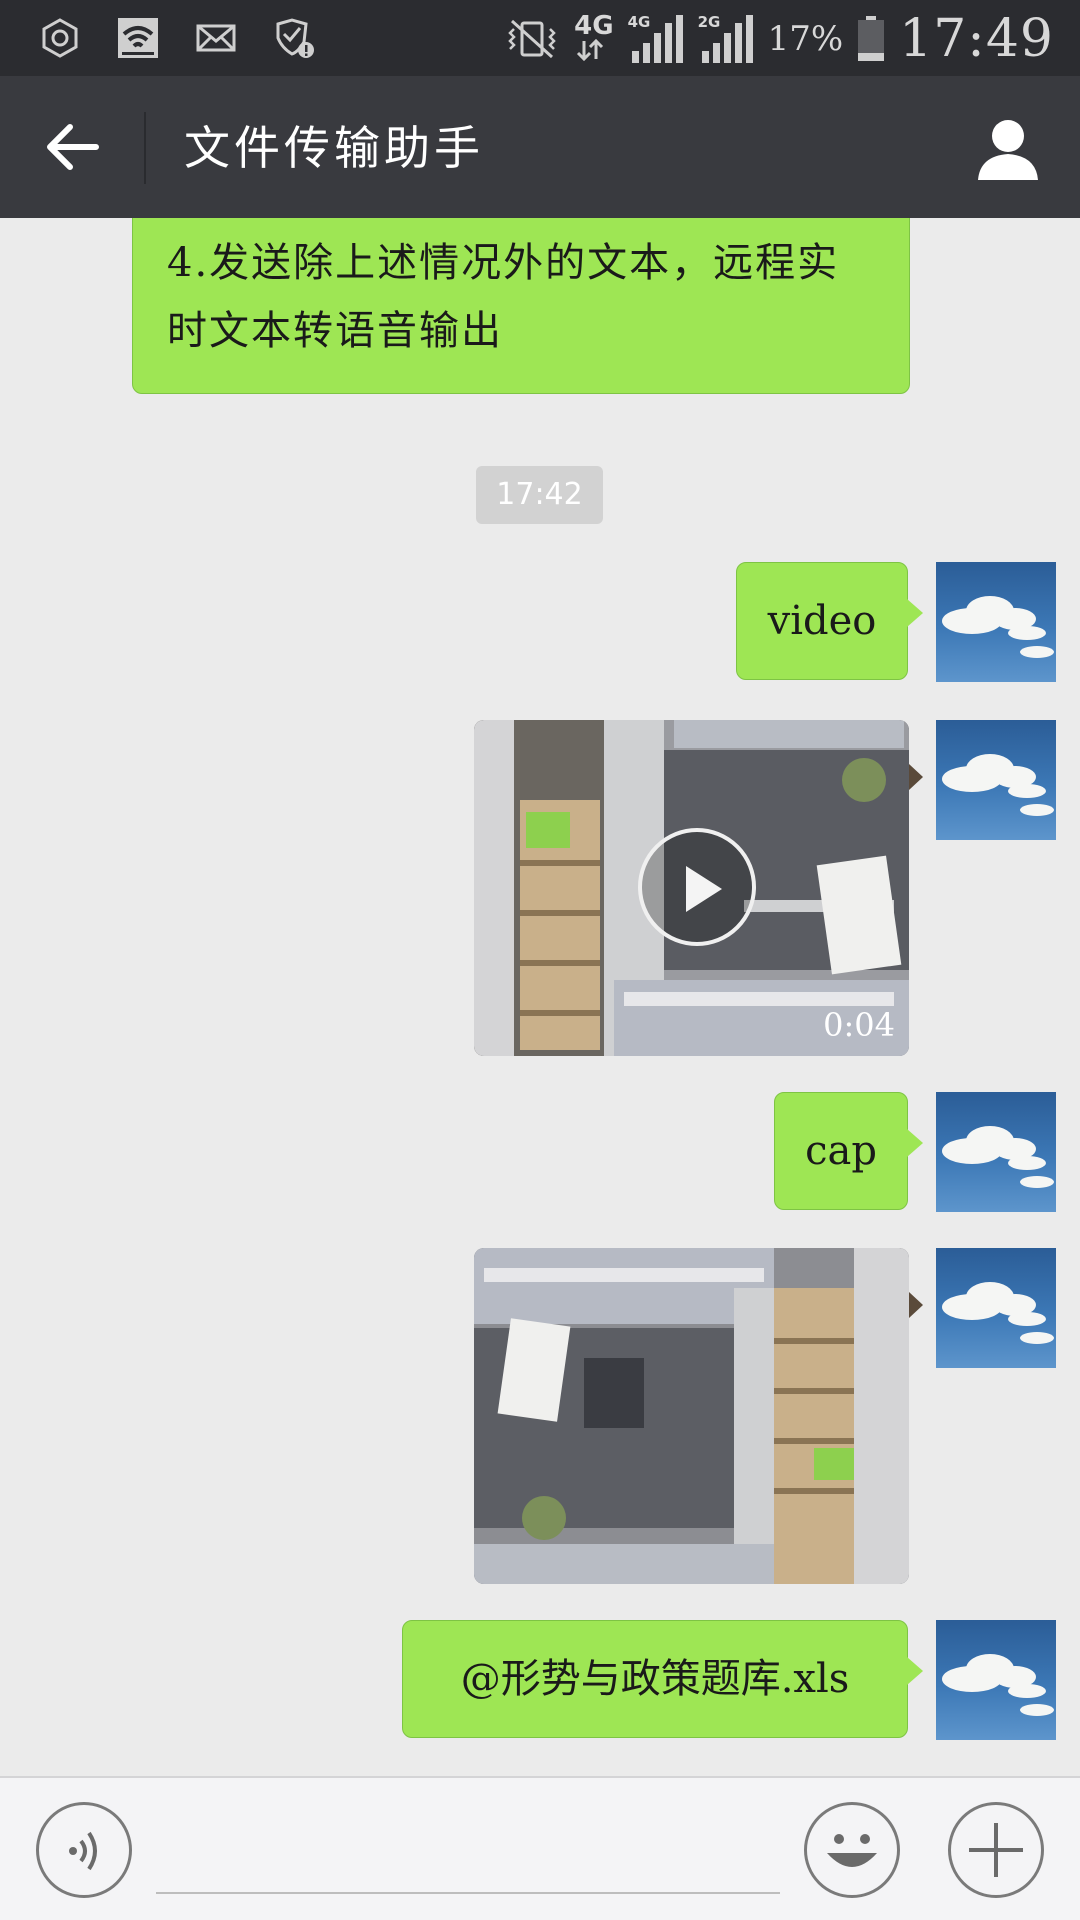  Describe the element at coordinates (73, 147) in the screenshot. I see `arrow-left-icon` at that location.